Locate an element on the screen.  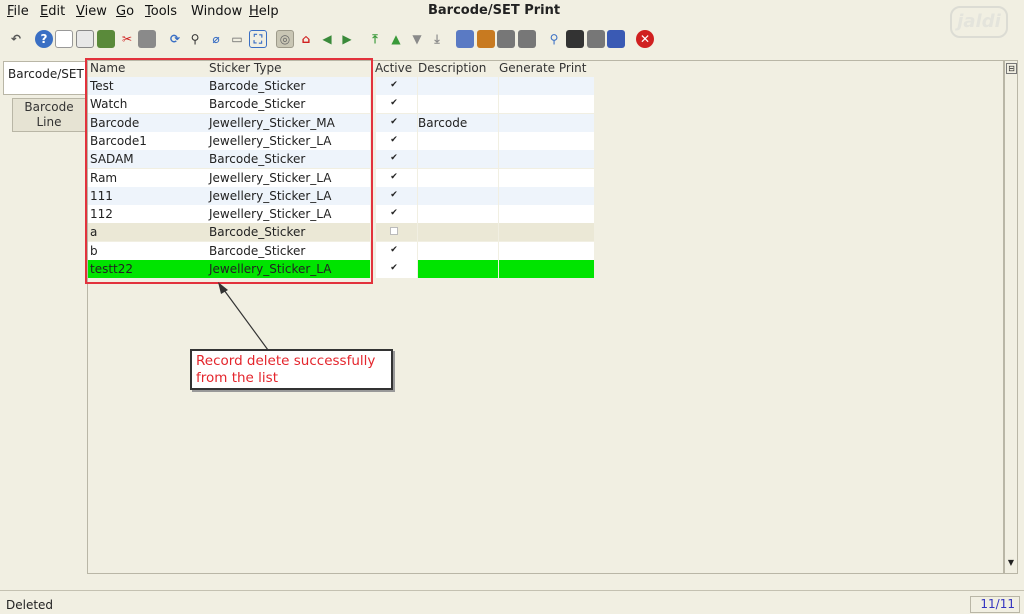
callout-line-2: from the list is located at coordinates (237, 378).